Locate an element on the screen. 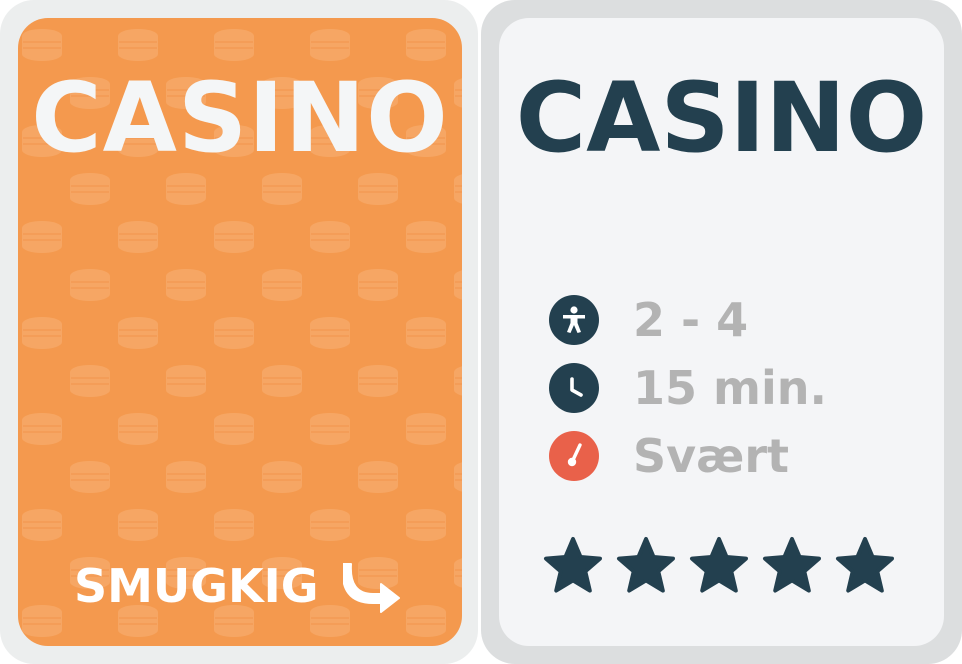 This screenshot has width=962, height=664. rating-stars is located at coordinates (719, 565).